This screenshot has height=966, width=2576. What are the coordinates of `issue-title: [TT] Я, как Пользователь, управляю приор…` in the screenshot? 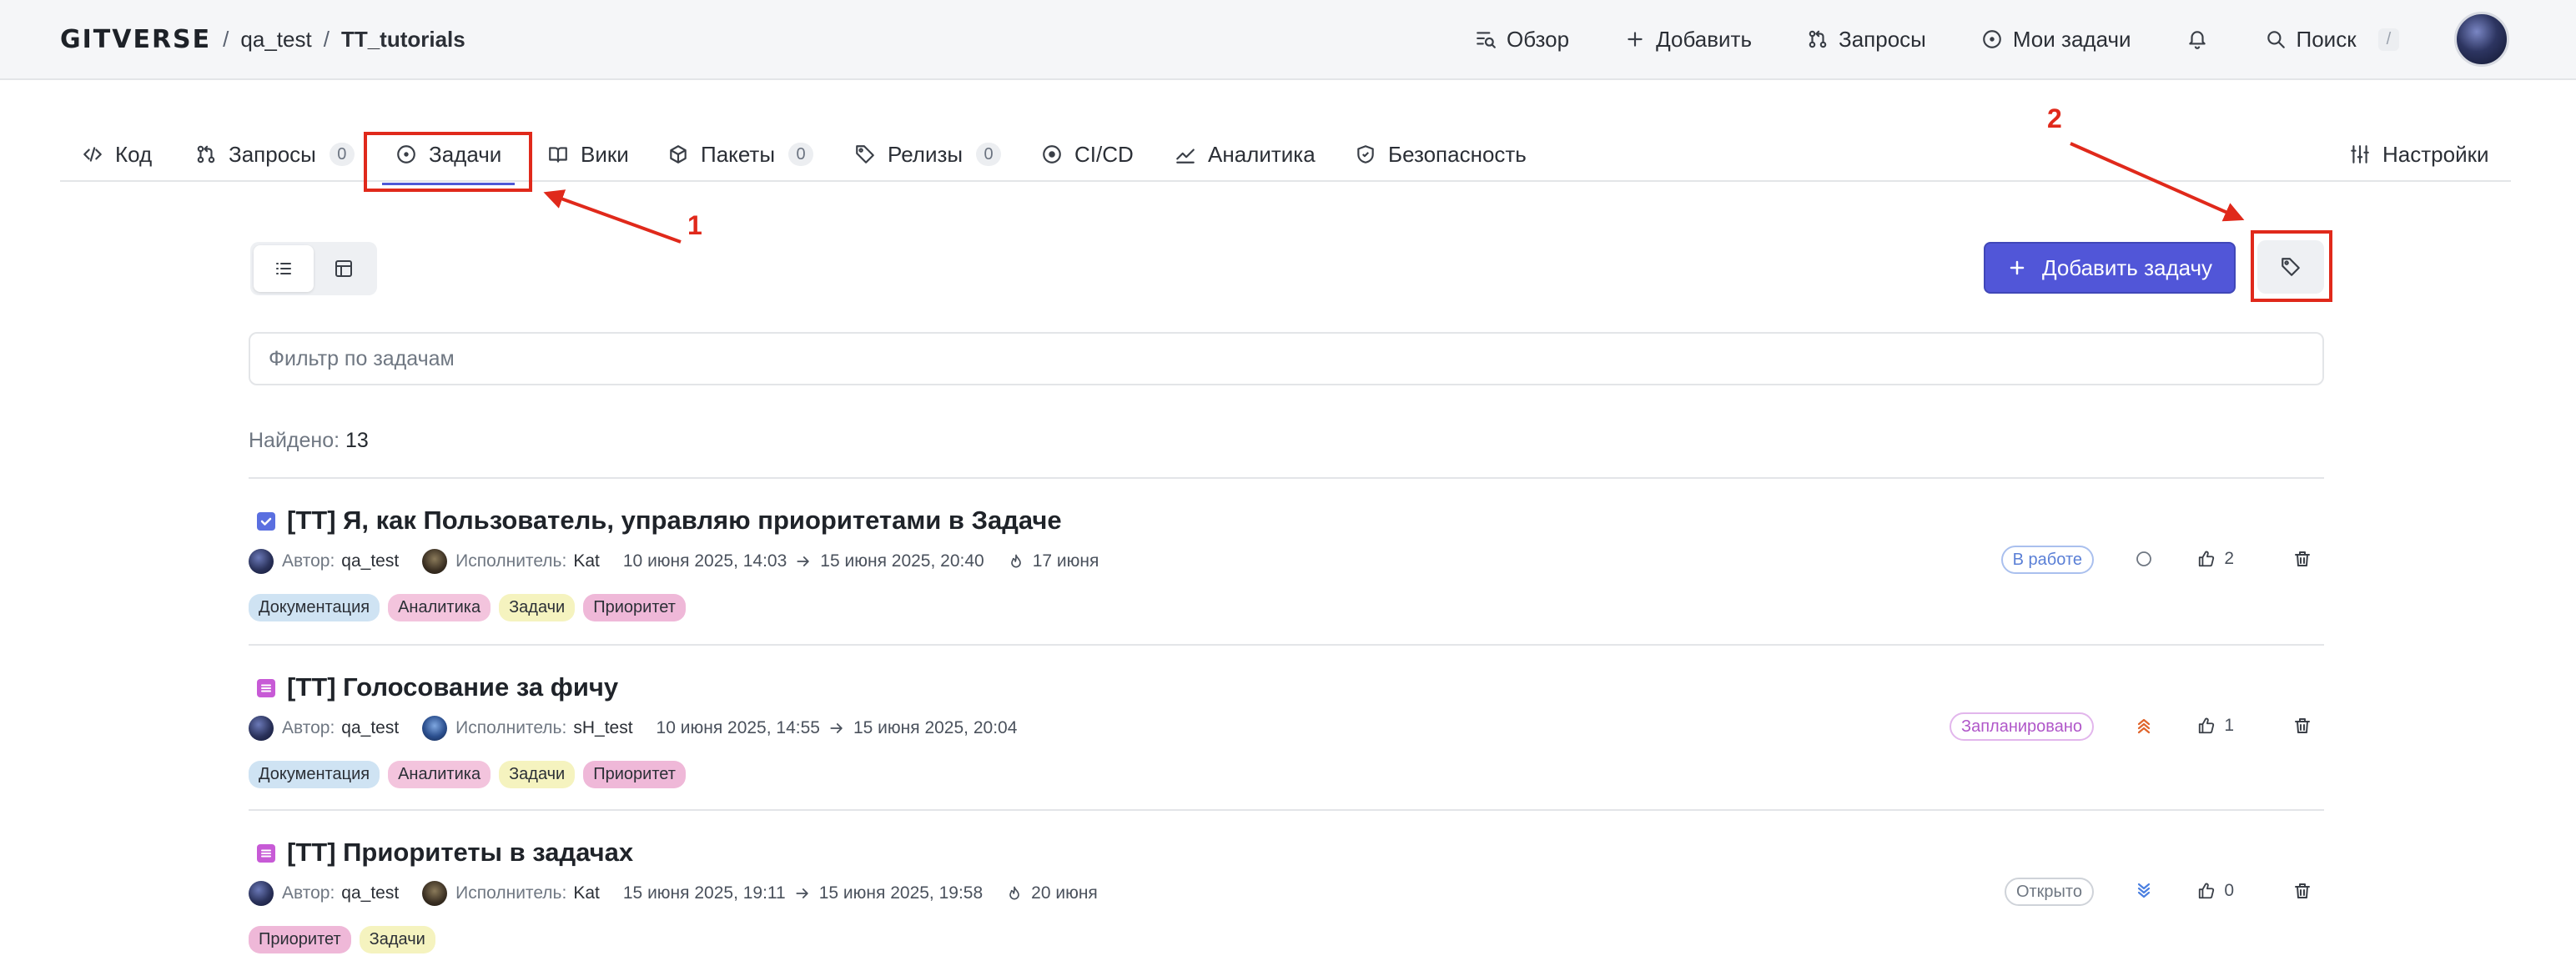 It's located at (674, 521).